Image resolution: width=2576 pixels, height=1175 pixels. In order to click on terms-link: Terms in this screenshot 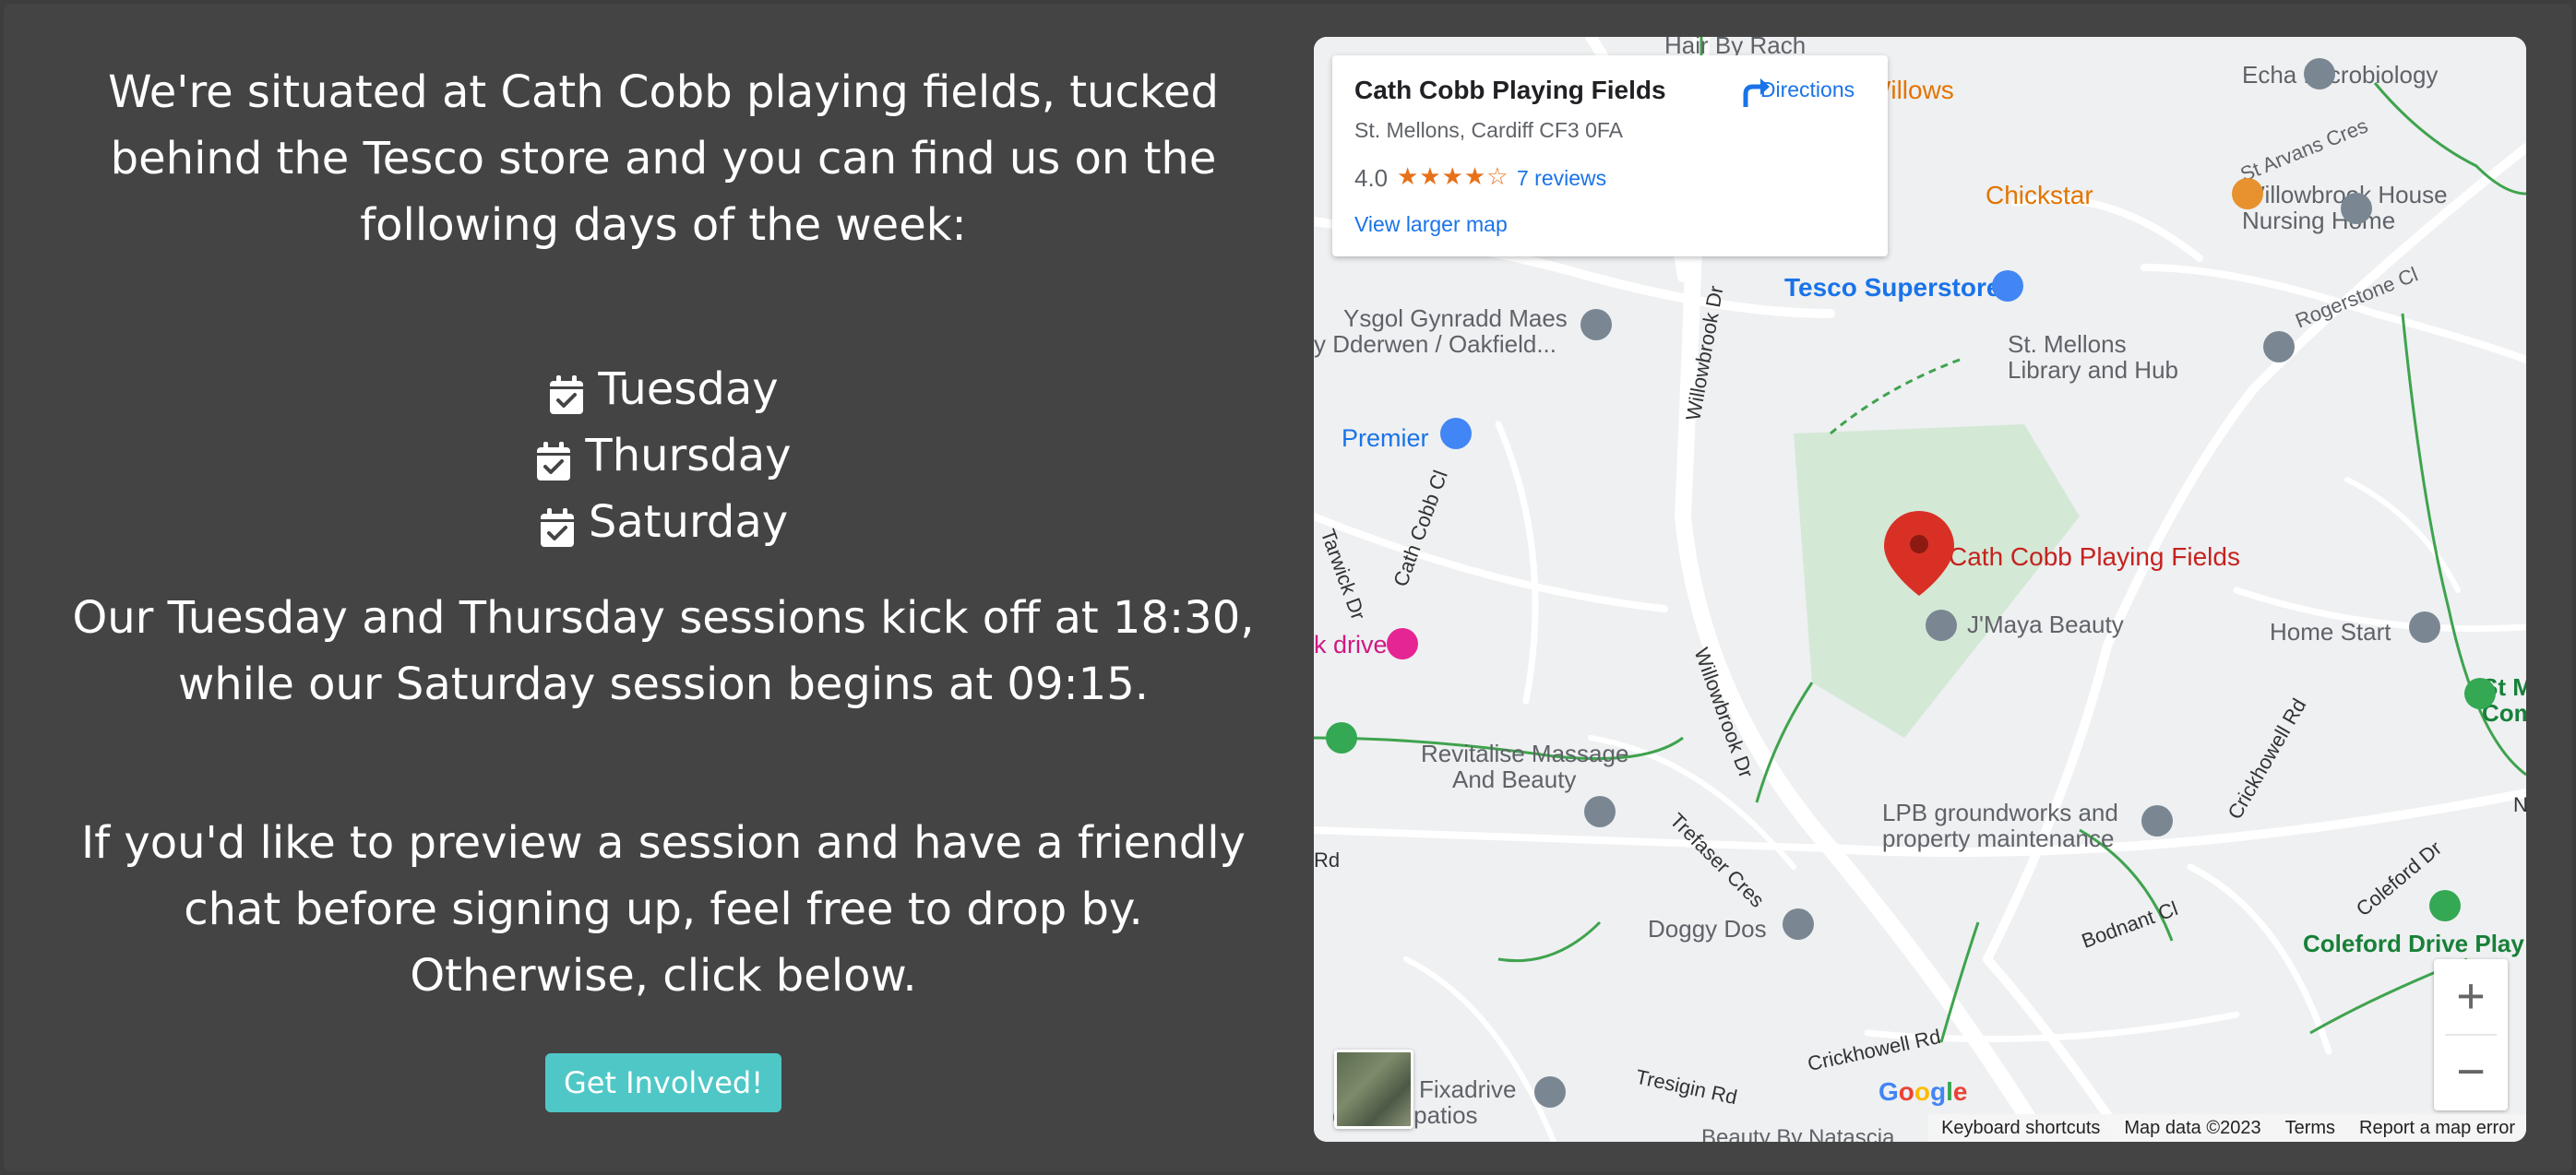, I will do `click(2310, 1128)`.